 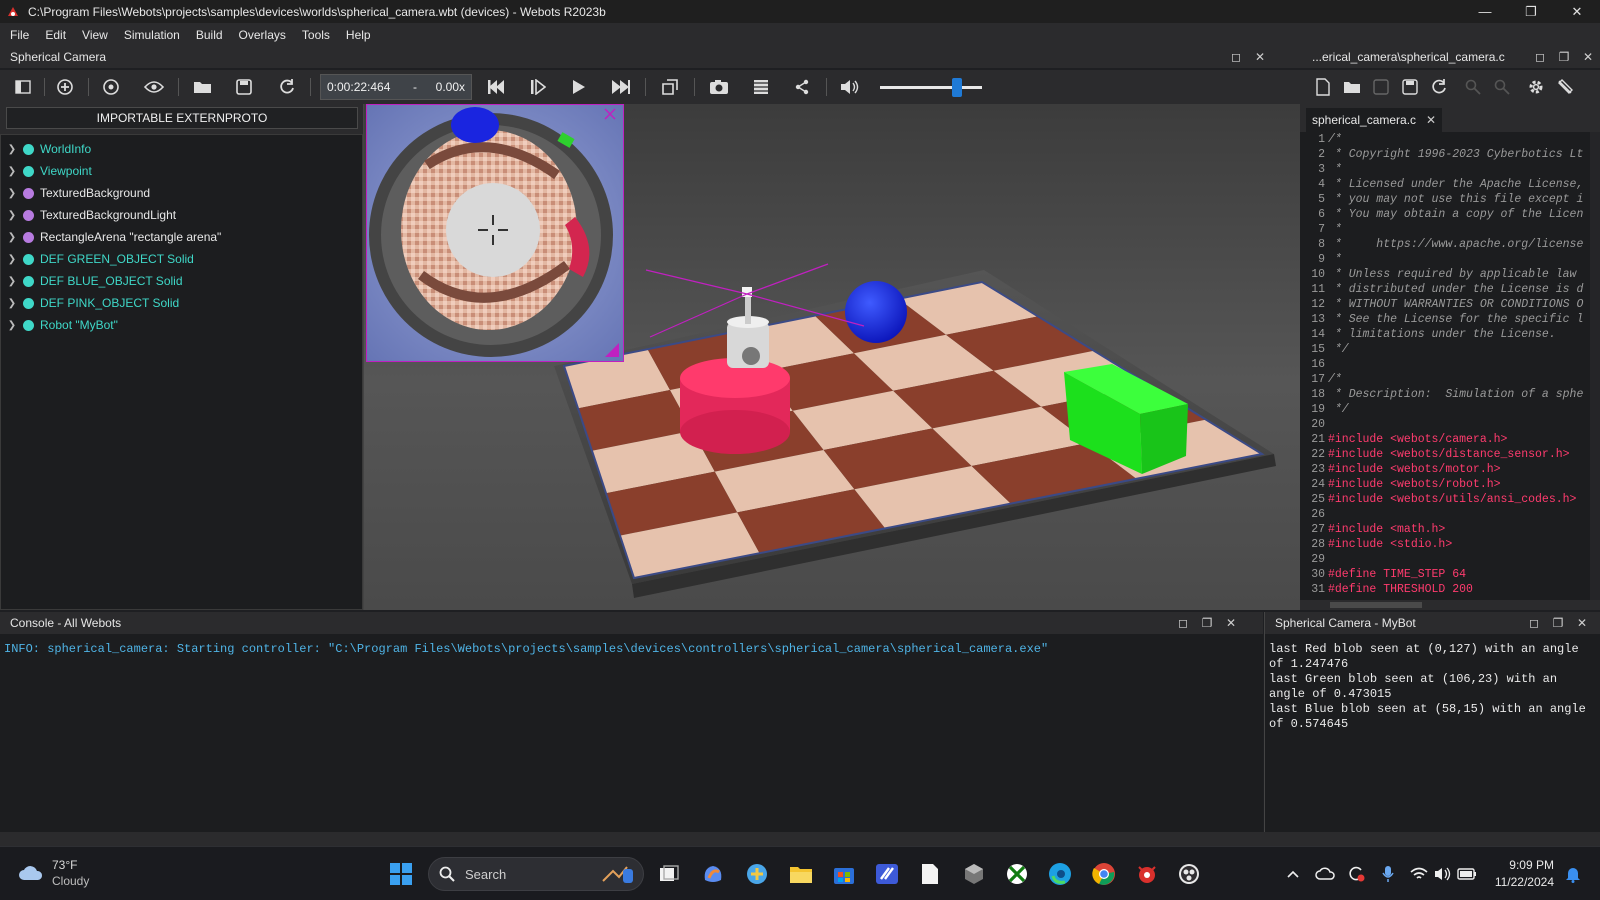 What do you see at coordinates (53, 873) in the screenshot?
I see `weather-widget: 73°F Cloudy` at bounding box center [53, 873].